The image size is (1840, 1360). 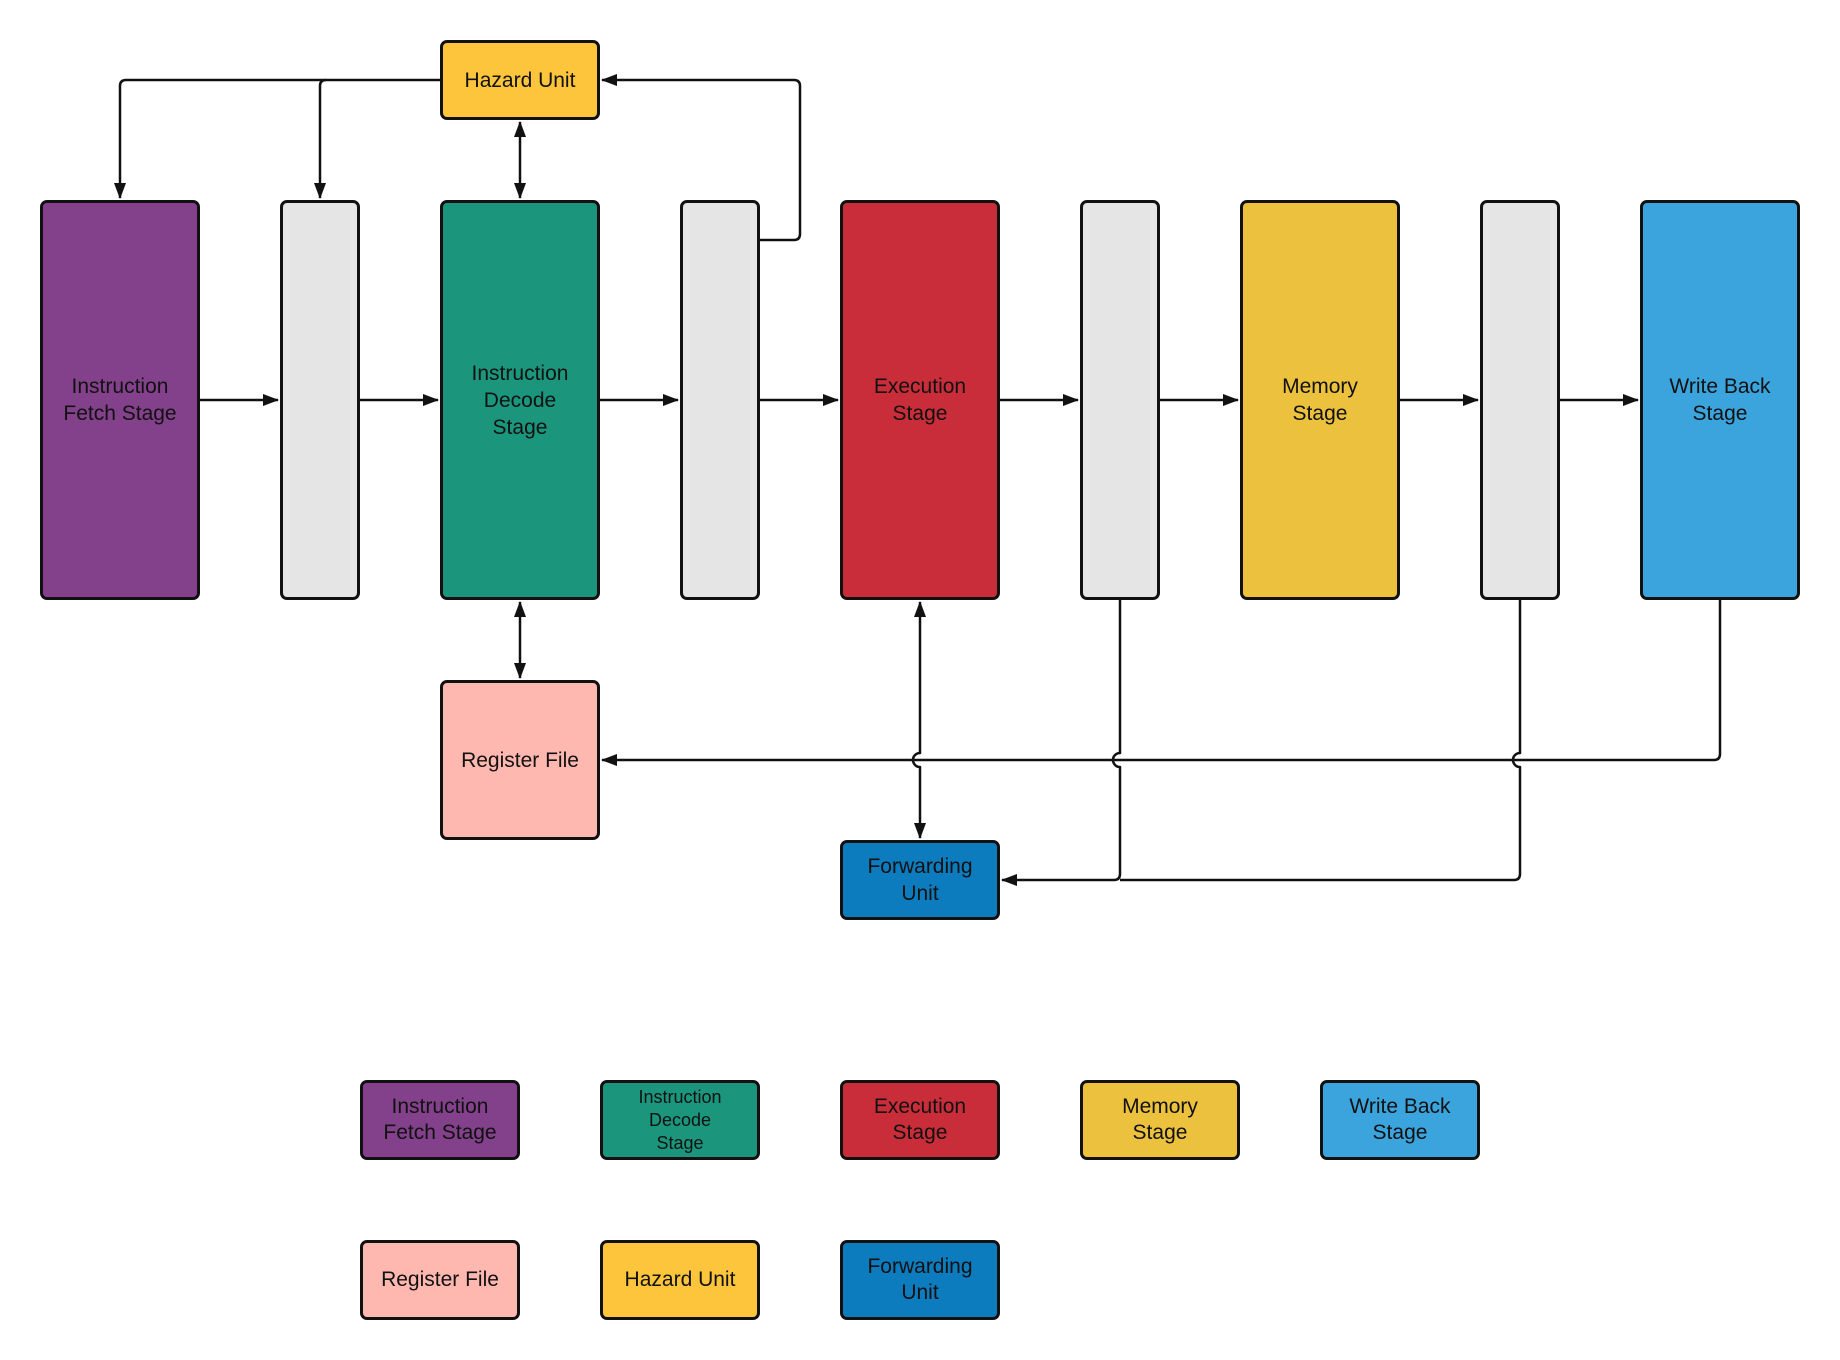 I want to click on legend-label: Execution Stage, so click(x=920, y=1119).